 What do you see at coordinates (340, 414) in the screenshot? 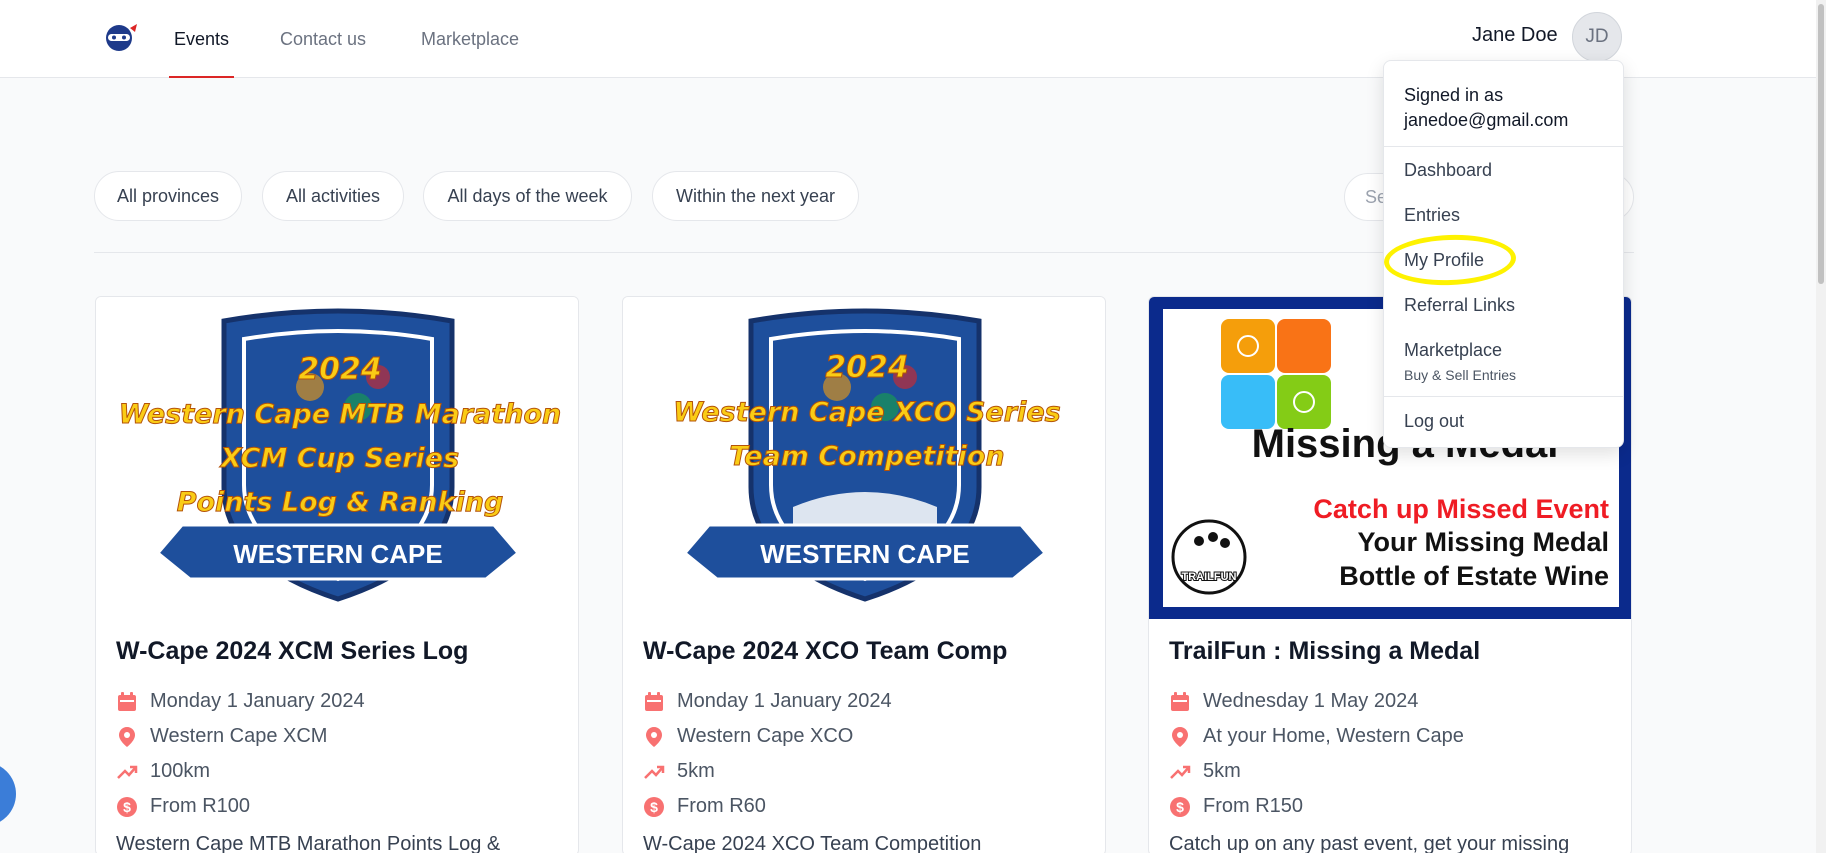
I see `image-line1: Western Cape MTB Marathon` at bounding box center [340, 414].